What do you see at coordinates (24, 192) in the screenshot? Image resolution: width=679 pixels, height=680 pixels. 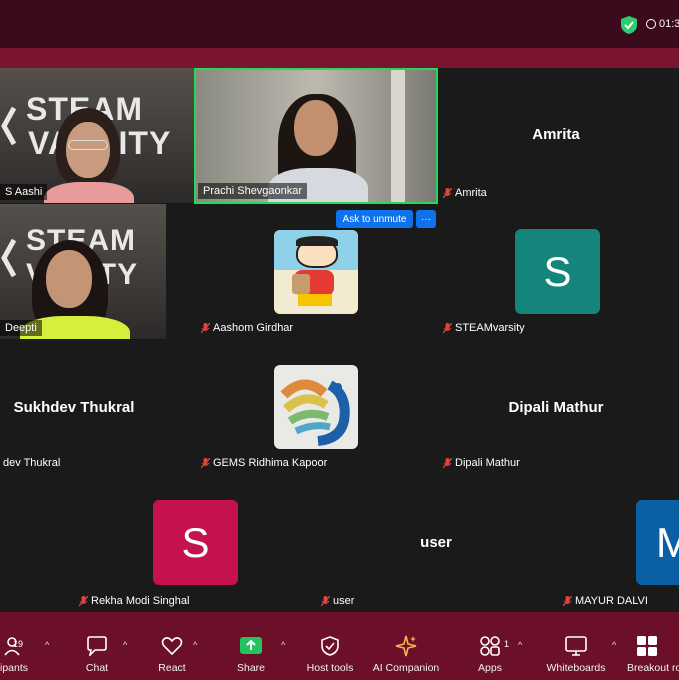 I see `tile-name-label: S Aashi` at bounding box center [24, 192].